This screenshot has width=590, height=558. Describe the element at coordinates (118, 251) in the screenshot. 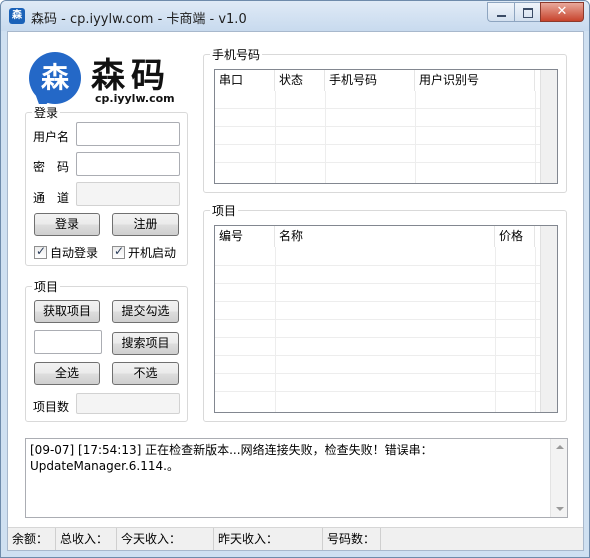

I see `startup-checkmark` at that location.